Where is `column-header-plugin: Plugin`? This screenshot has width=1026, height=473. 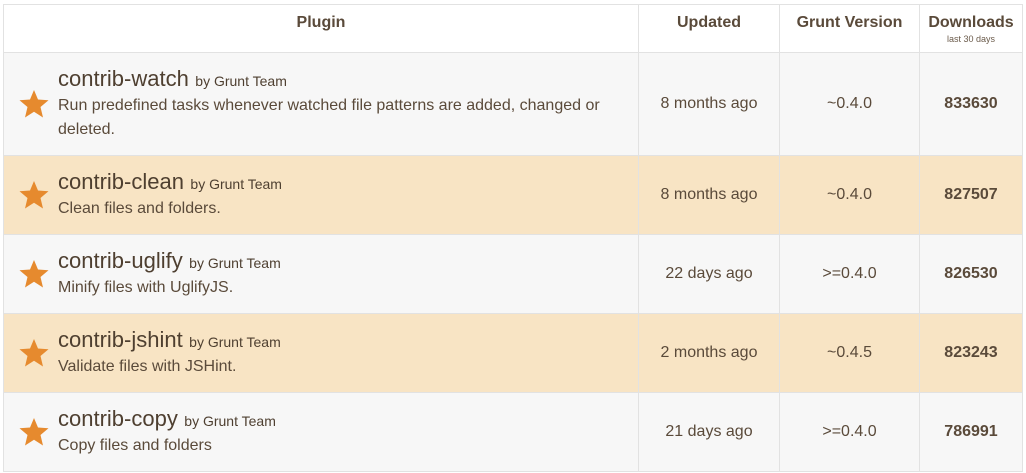 column-header-plugin: Plugin is located at coordinates (321, 28).